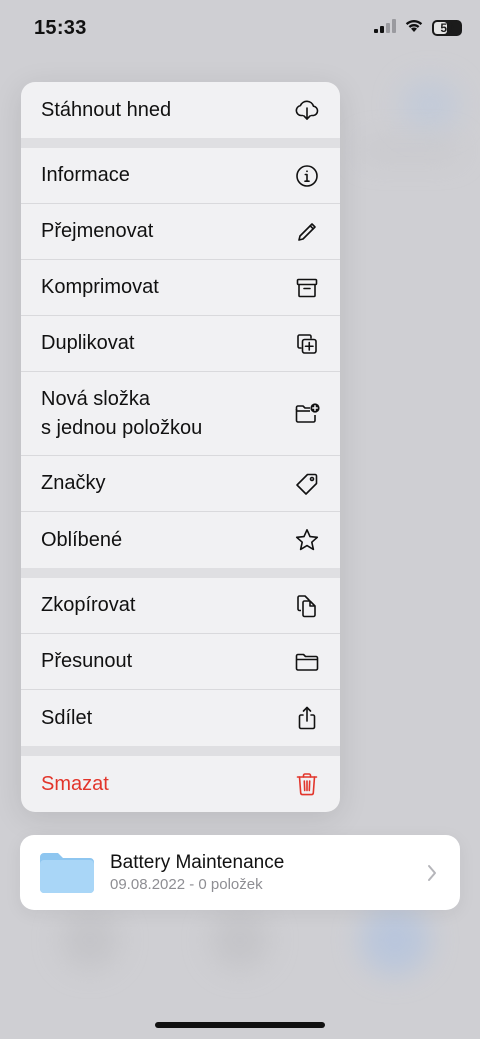 The image size is (480, 1039). What do you see at coordinates (307, 606) in the screenshot?
I see `copy-documents-icon` at bounding box center [307, 606].